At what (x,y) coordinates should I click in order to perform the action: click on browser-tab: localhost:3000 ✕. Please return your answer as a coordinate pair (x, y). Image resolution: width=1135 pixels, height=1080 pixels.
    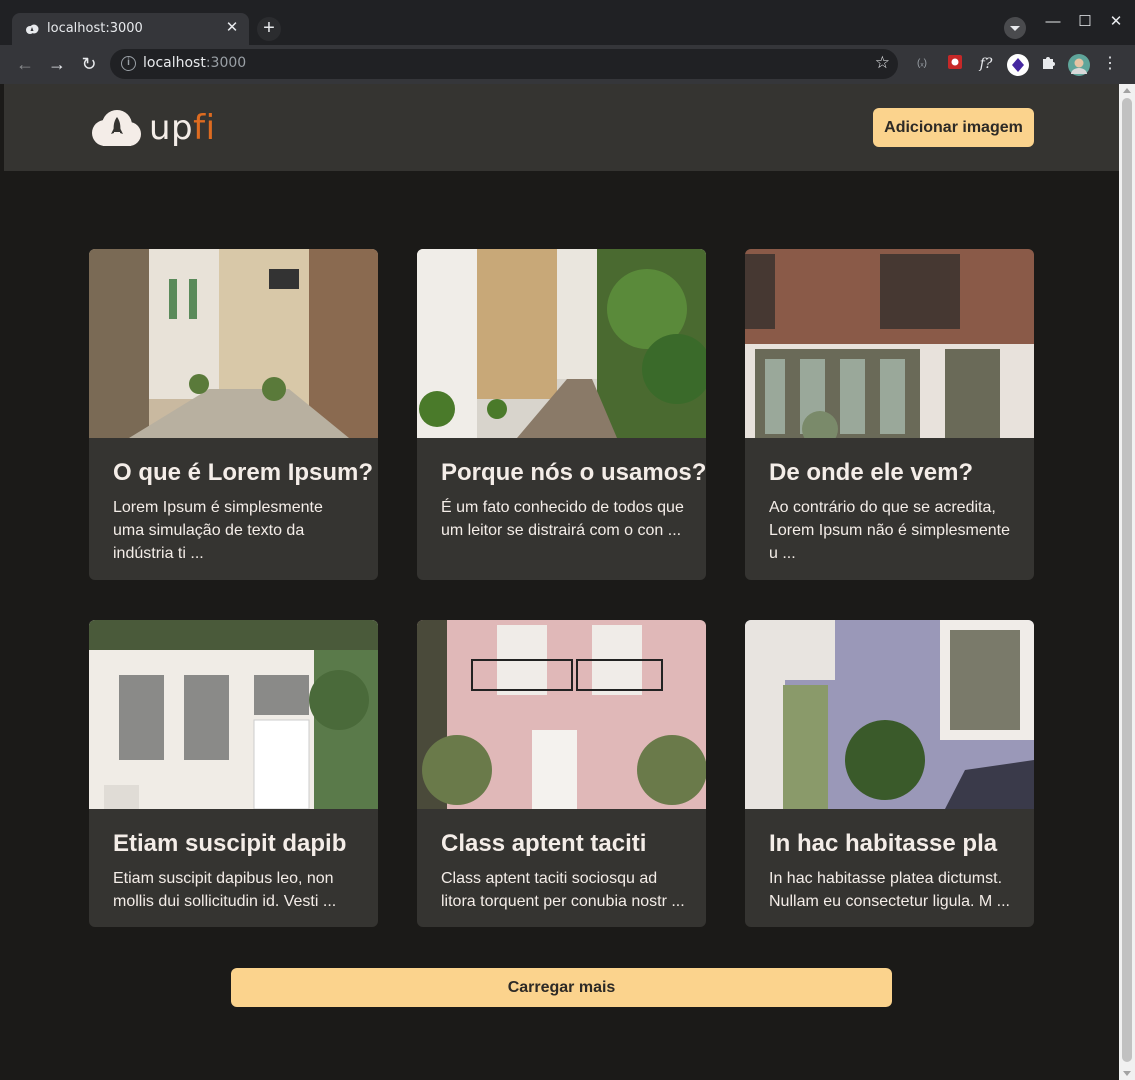
    Looking at the image, I should click on (130, 29).